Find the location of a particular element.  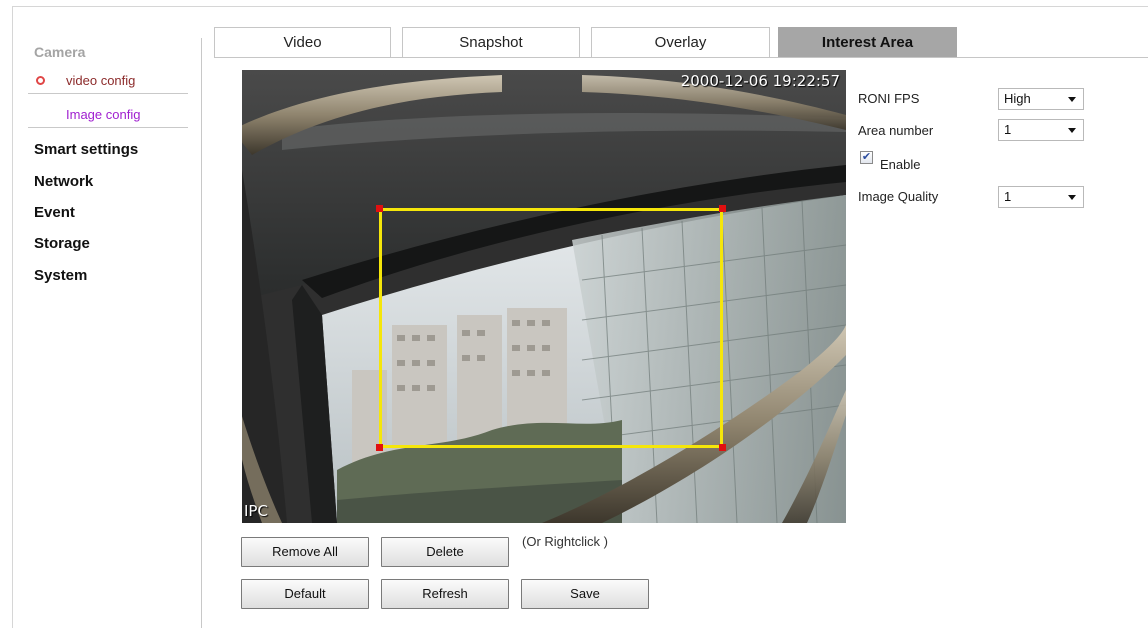

enable-label: Enable is located at coordinates (900, 164).